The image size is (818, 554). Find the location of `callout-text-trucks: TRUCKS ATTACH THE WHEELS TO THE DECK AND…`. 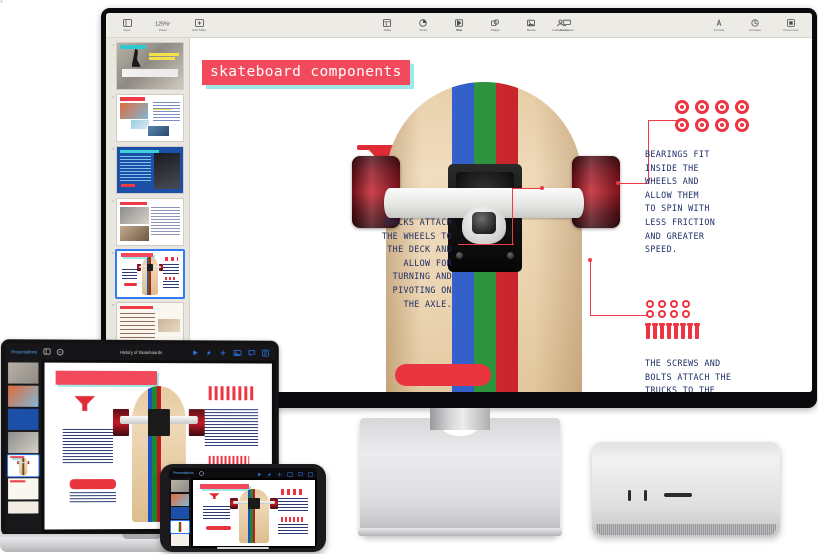

callout-text-trucks: TRUCKS ATTACH THE WHEELS TO THE DECK AND… is located at coordinates (386, 263).